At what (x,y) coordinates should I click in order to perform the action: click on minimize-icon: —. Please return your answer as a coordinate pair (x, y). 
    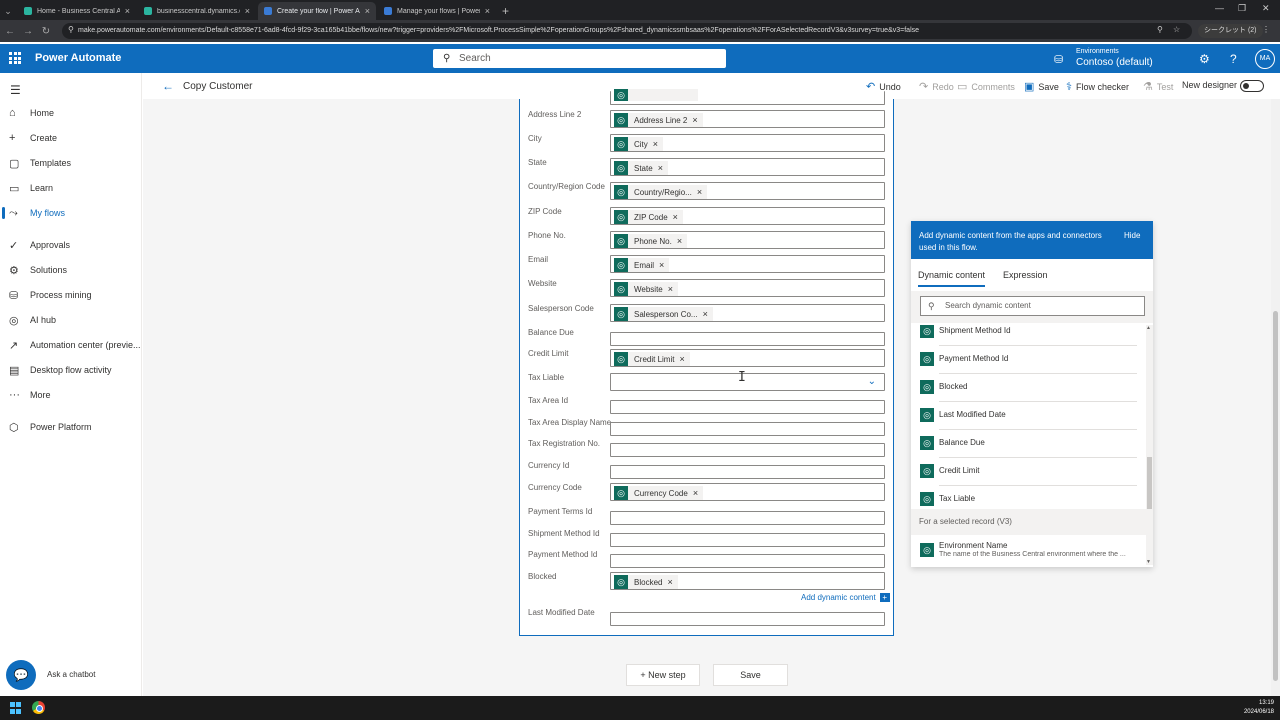
    Looking at the image, I should click on (1219, 8).